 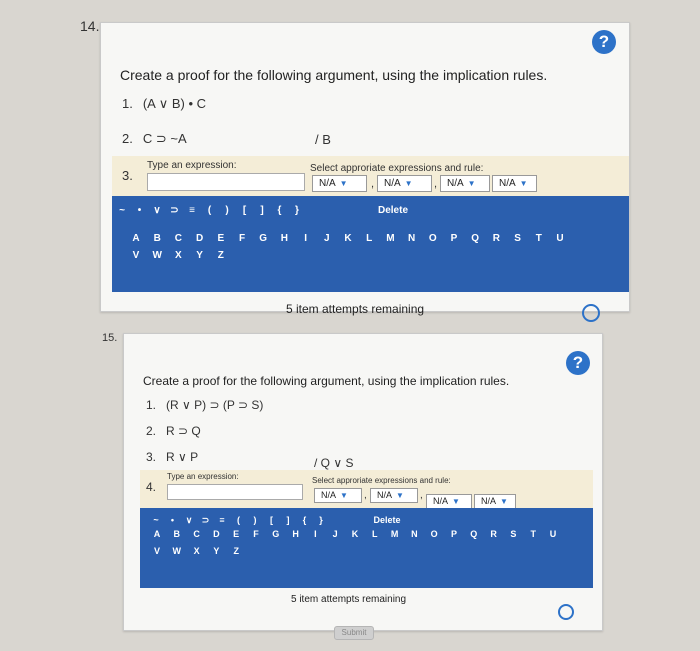 What do you see at coordinates (110, 338) in the screenshot?
I see `question-15-number: 15.` at bounding box center [110, 338].